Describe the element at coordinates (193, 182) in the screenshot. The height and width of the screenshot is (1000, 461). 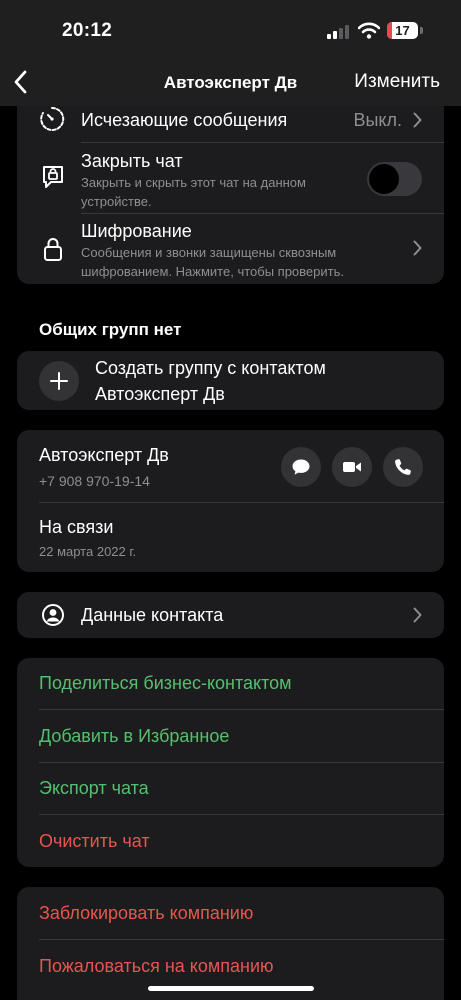
I see `lock-chat-subtitle-1: Закрыть и скрыть этот чат на данном` at that location.